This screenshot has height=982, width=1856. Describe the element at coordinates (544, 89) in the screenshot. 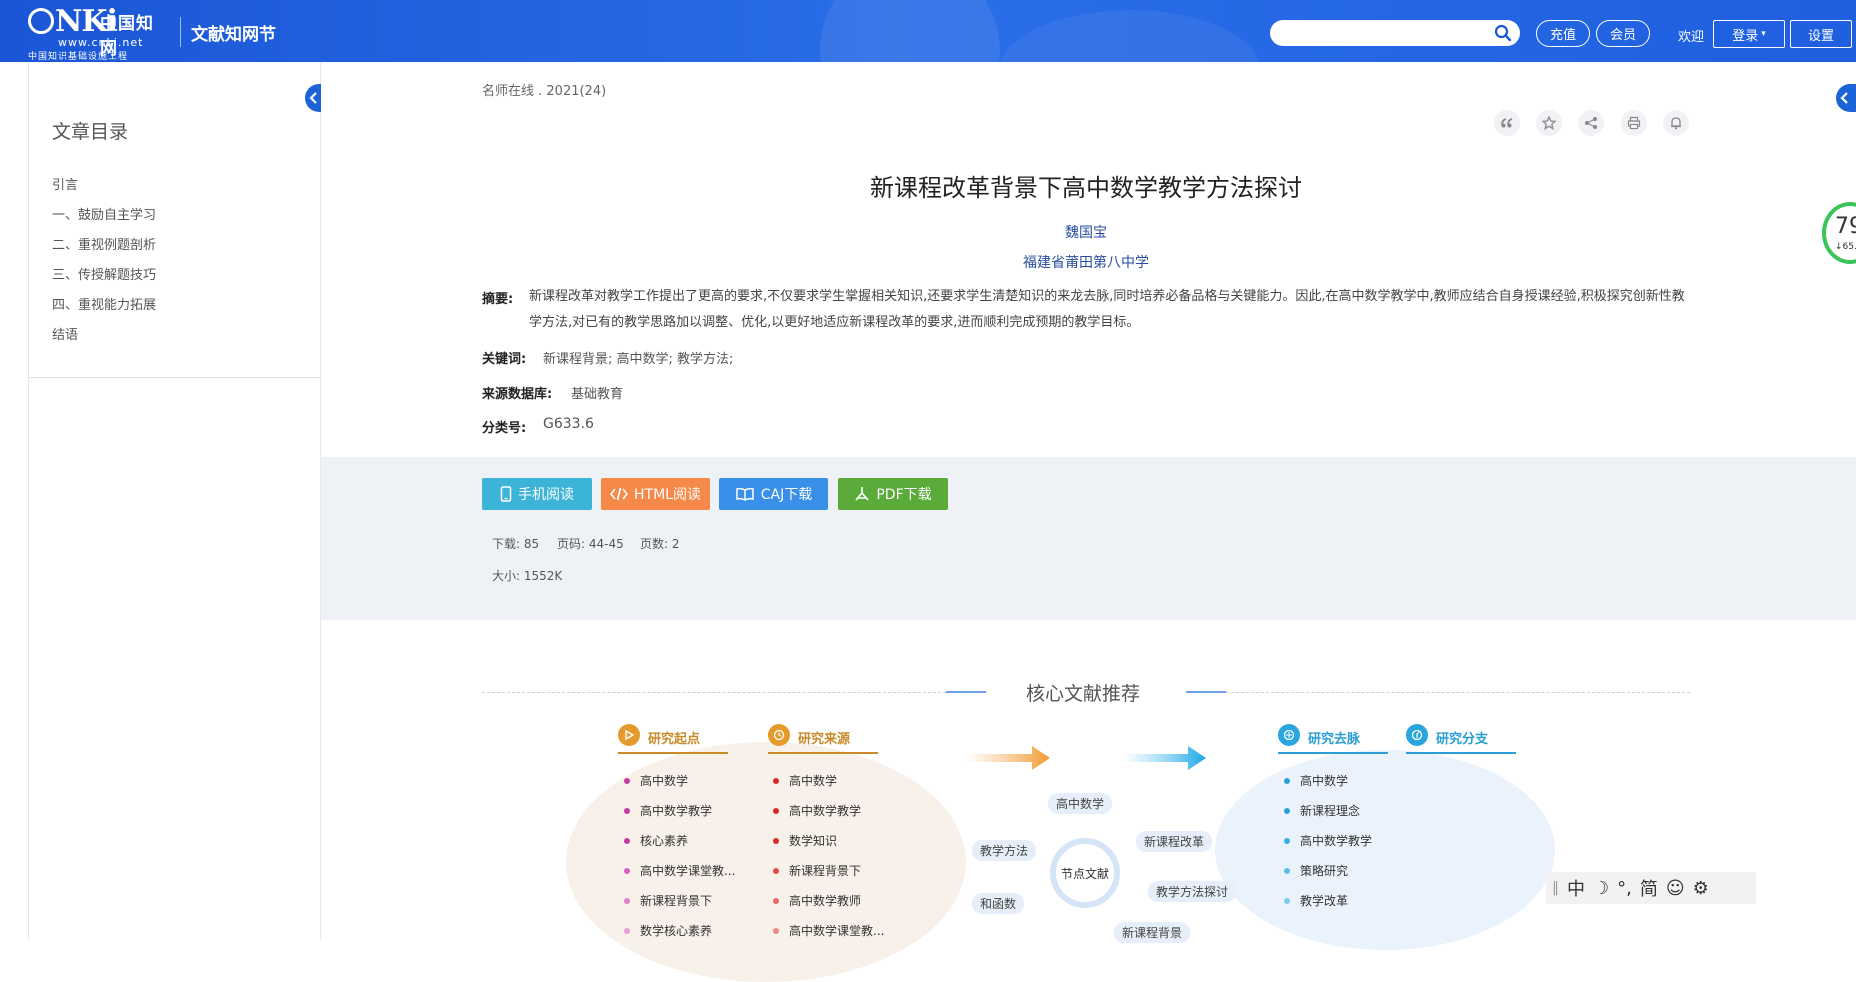

I see `journal-source: 名师在线 . 2021(24)` at that location.